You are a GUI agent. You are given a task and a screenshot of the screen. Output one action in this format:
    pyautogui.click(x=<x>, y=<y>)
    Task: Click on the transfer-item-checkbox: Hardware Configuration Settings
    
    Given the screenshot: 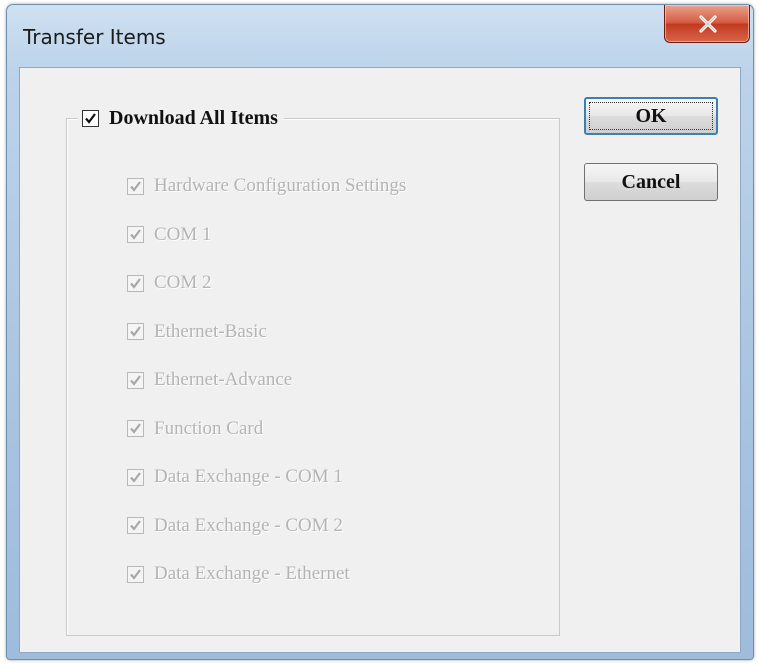 What is the action you would take?
    pyautogui.click(x=266, y=186)
    